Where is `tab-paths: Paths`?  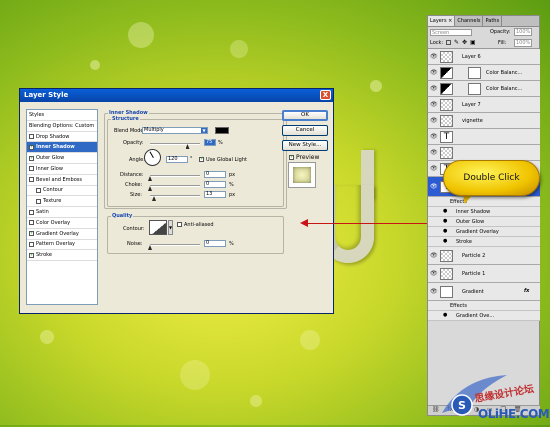 tab-paths: Paths is located at coordinates (493, 21).